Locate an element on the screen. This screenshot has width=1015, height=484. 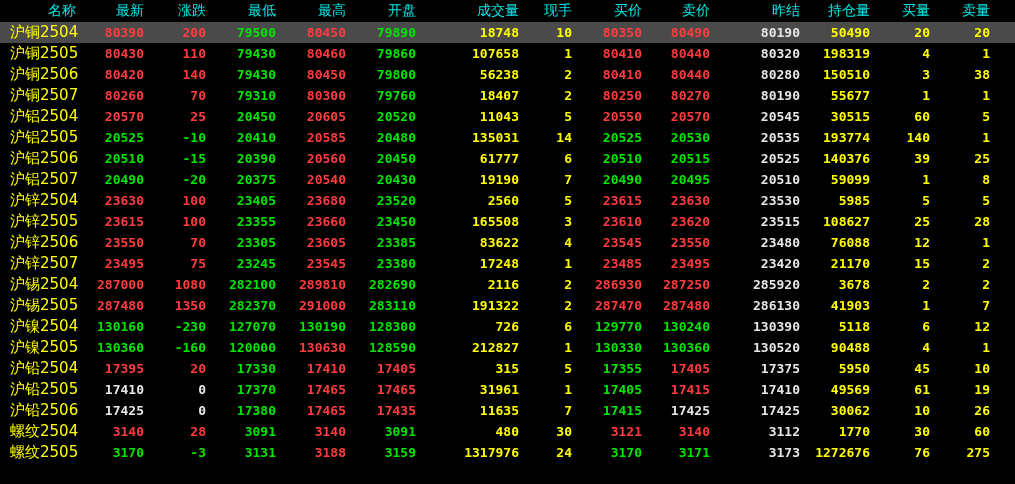
table-cell-text: 315 is located at coordinates (506, 368).